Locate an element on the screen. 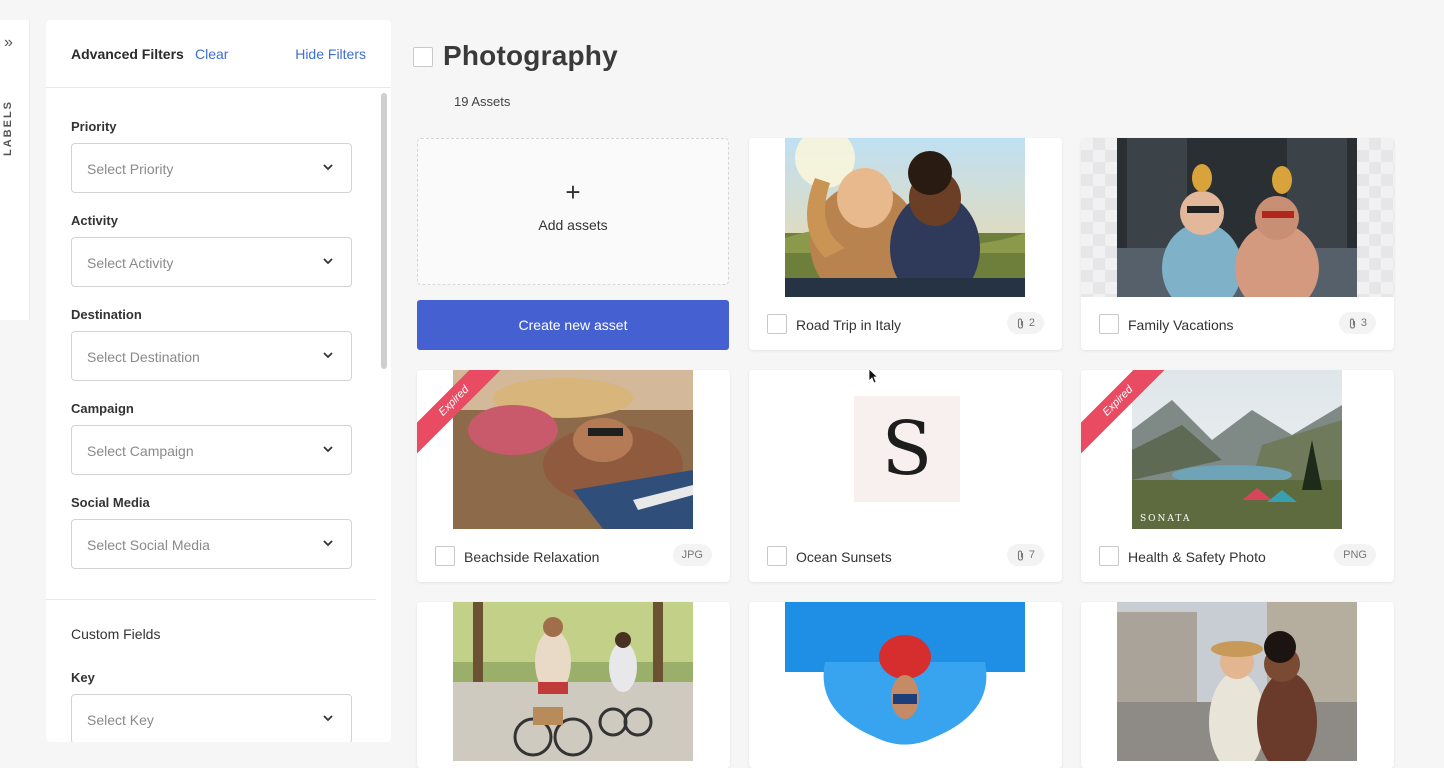 This screenshot has width=1444, height=768. attachment-count-badge: 2 is located at coordinates (1025, 323).